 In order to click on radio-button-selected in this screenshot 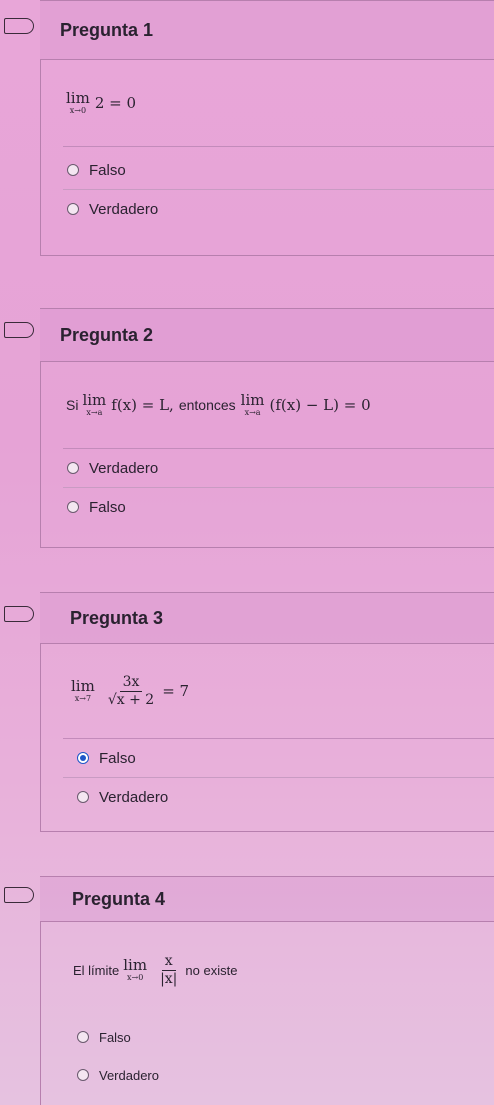, I will do `click(83, 758)`.